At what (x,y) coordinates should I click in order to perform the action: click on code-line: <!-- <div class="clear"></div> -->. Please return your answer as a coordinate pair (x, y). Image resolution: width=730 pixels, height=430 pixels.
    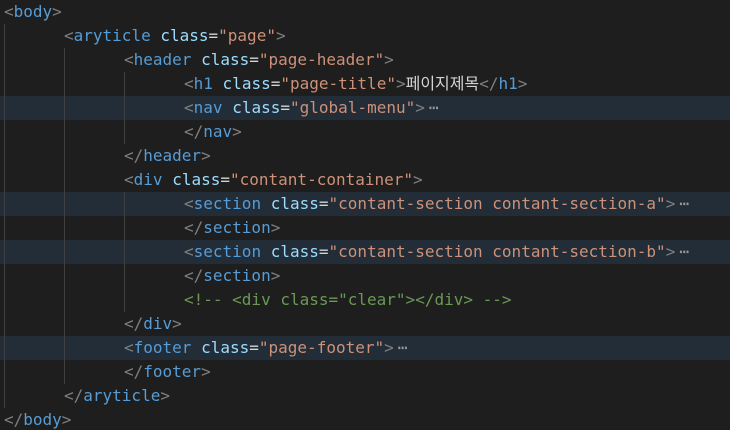
    Looking at the image, I should click on (365, 300).